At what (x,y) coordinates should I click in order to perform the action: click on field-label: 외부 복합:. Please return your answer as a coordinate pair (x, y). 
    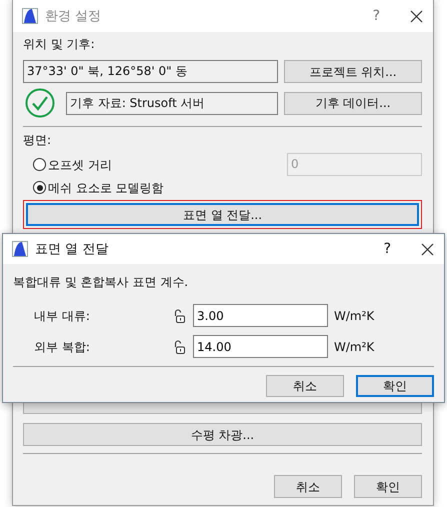
    Looking at the image, I should click on (62, 346).